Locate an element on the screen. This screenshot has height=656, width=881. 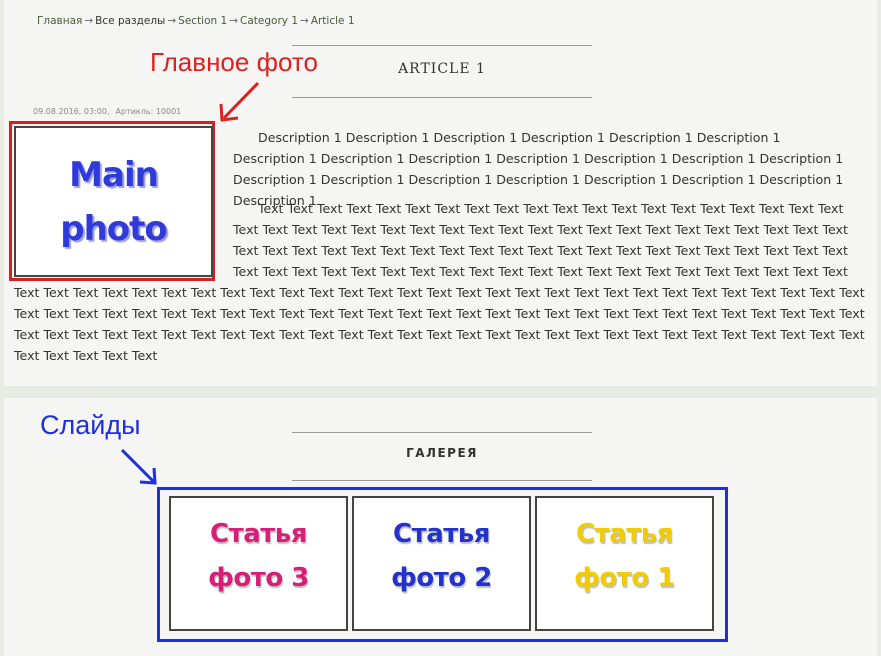
article-sku: Артикль: 10001 is located at coordinates (148, 111).